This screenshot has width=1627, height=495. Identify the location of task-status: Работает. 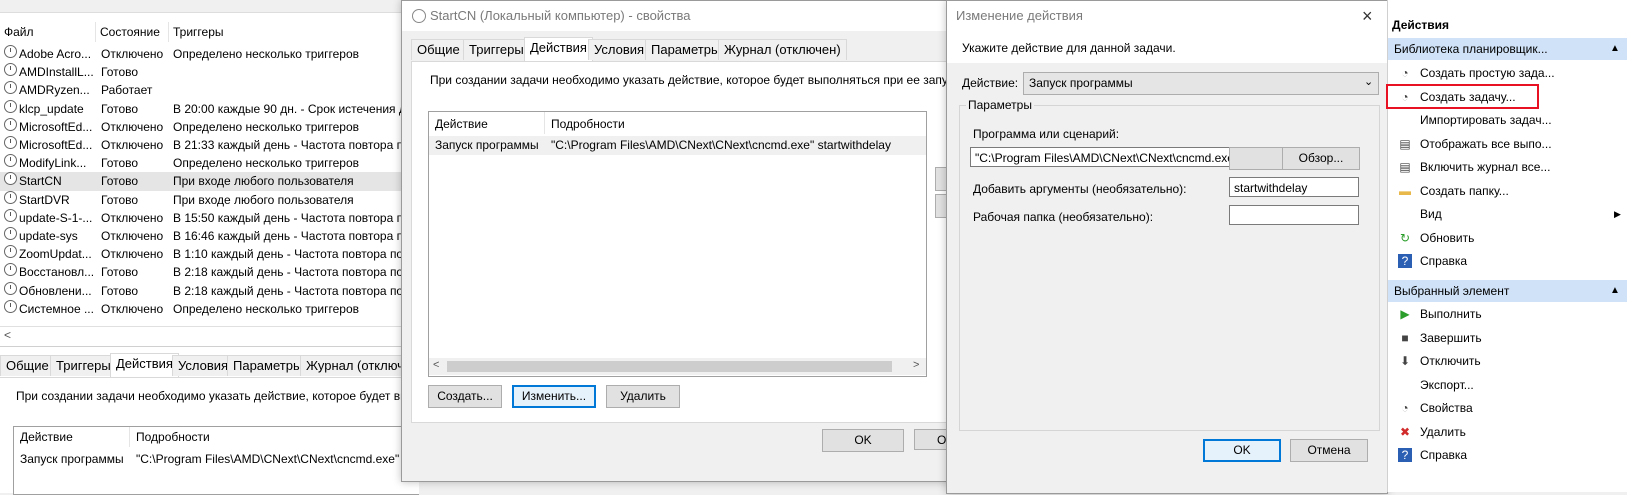
(127, 90).